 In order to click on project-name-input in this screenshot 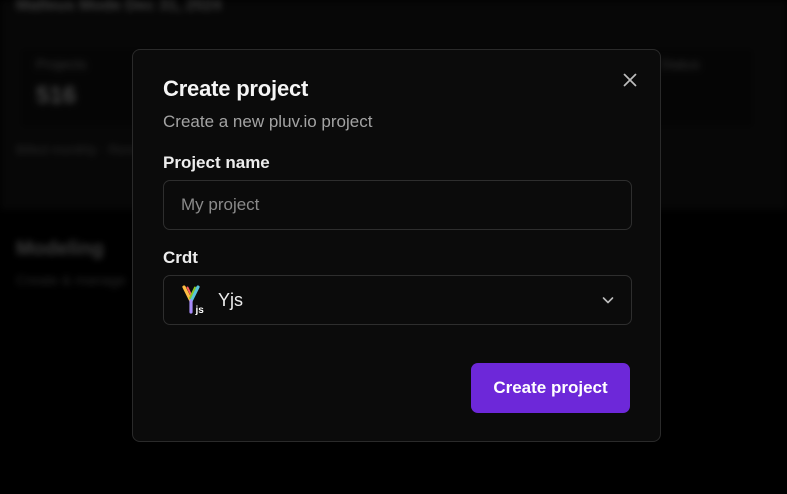, I will do `click(397, 205)`.